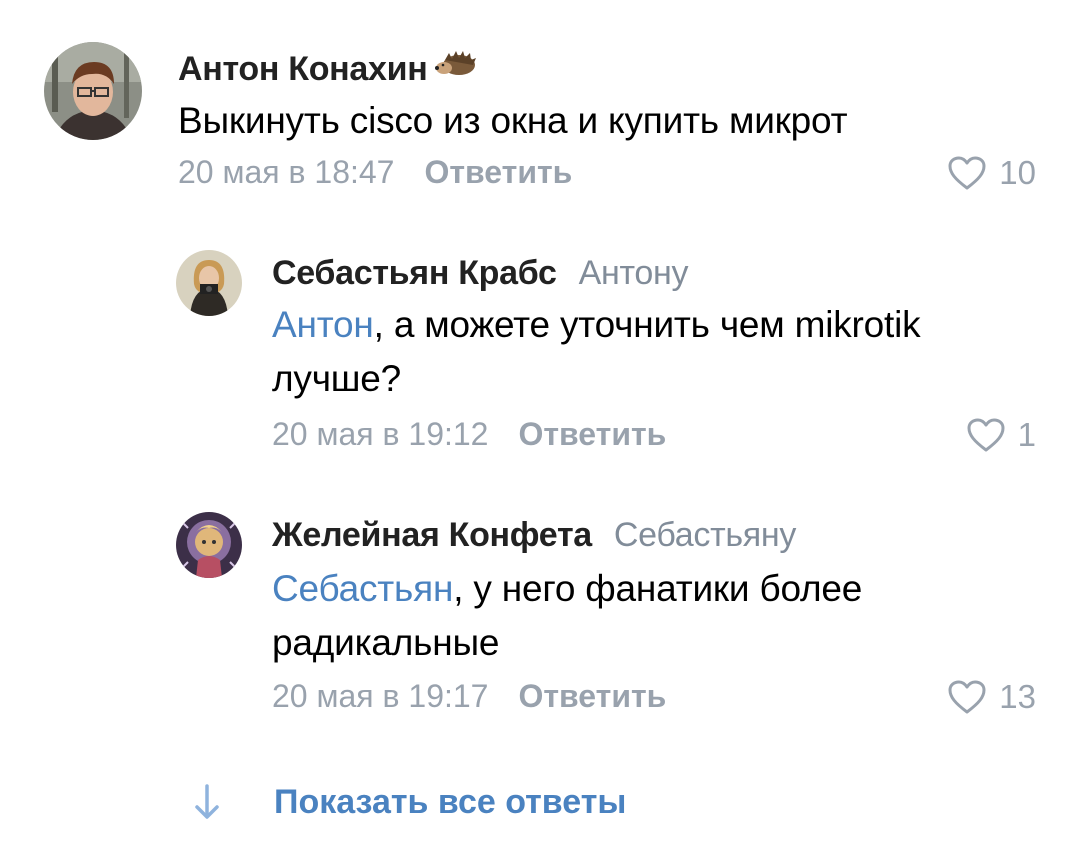 The width and height of the screenshot is (1080, 853). Describe the element at coordinates (207, 801) in the screenshot. I see `arrow-down-icon` at that location.